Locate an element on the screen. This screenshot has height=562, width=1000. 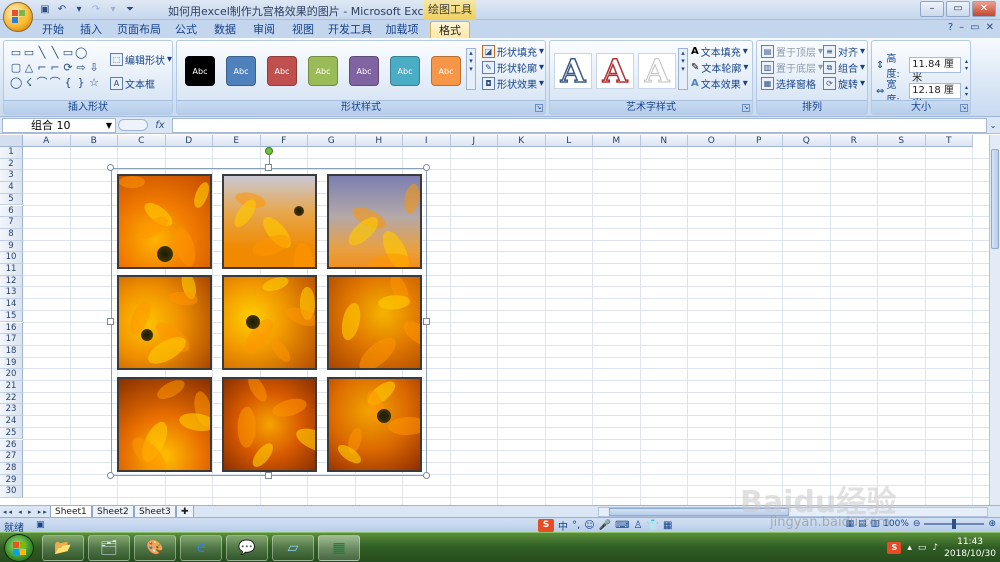
zoom-slider-knob is located at coordinates (954, 524).